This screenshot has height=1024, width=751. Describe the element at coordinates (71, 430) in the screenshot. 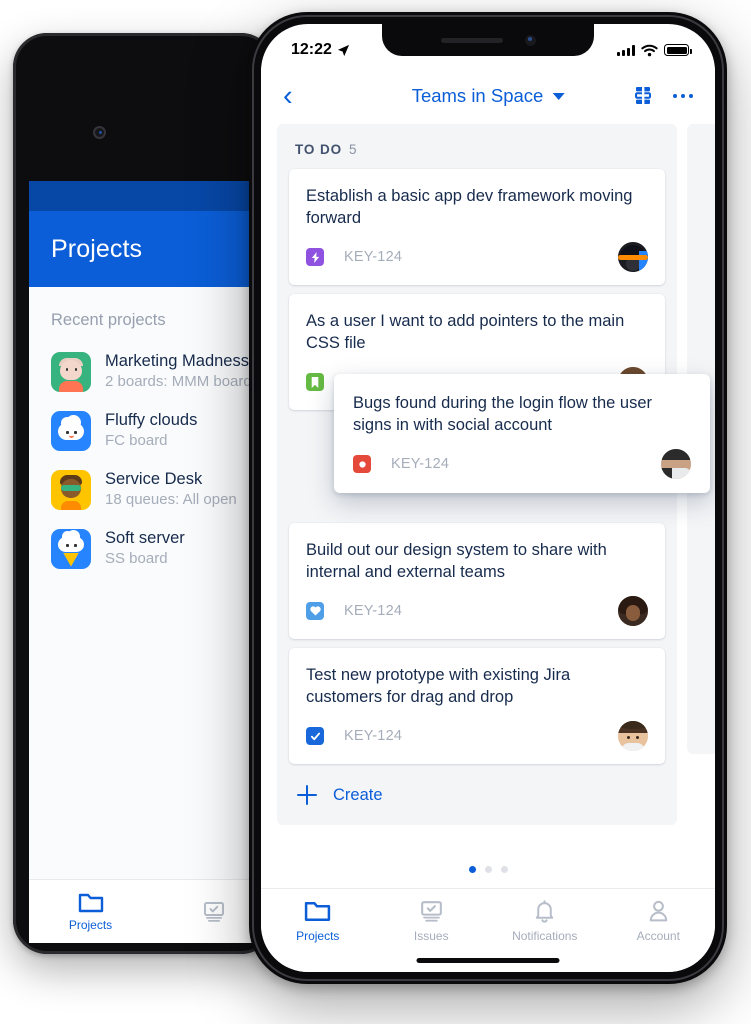

I see `cloud-avatar` at that location.